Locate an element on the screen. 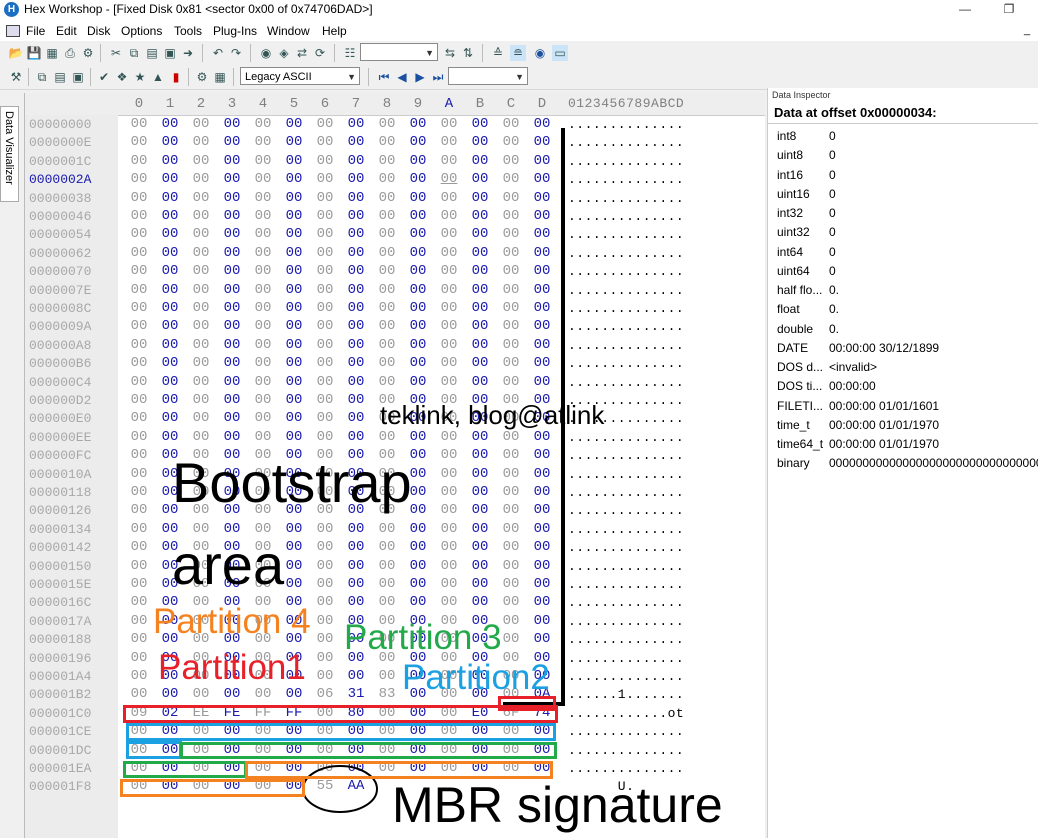 Image resolution: width=1038 pixels, height=838 pixels. watermark-text: teklink, blog@atlink is located at coordinates (492, 415).